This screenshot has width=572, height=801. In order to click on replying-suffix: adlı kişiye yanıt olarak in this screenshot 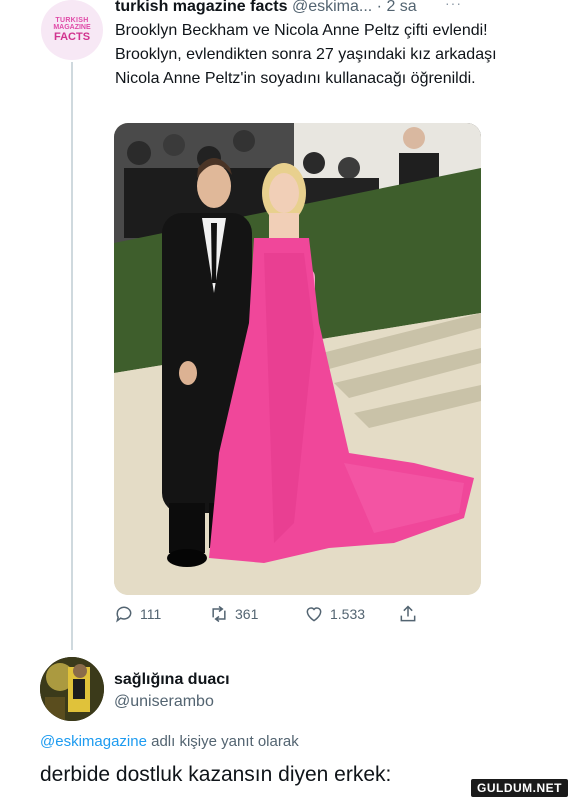, I will do `click(222, 741)`.